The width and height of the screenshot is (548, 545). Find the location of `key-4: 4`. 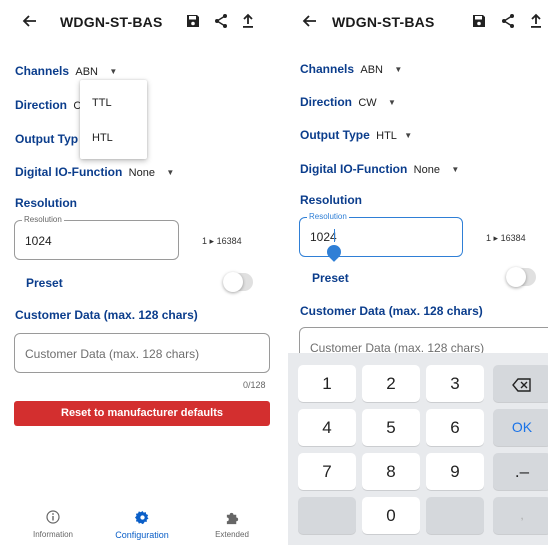

key-4: 4 is located at coordinates (327, 427).